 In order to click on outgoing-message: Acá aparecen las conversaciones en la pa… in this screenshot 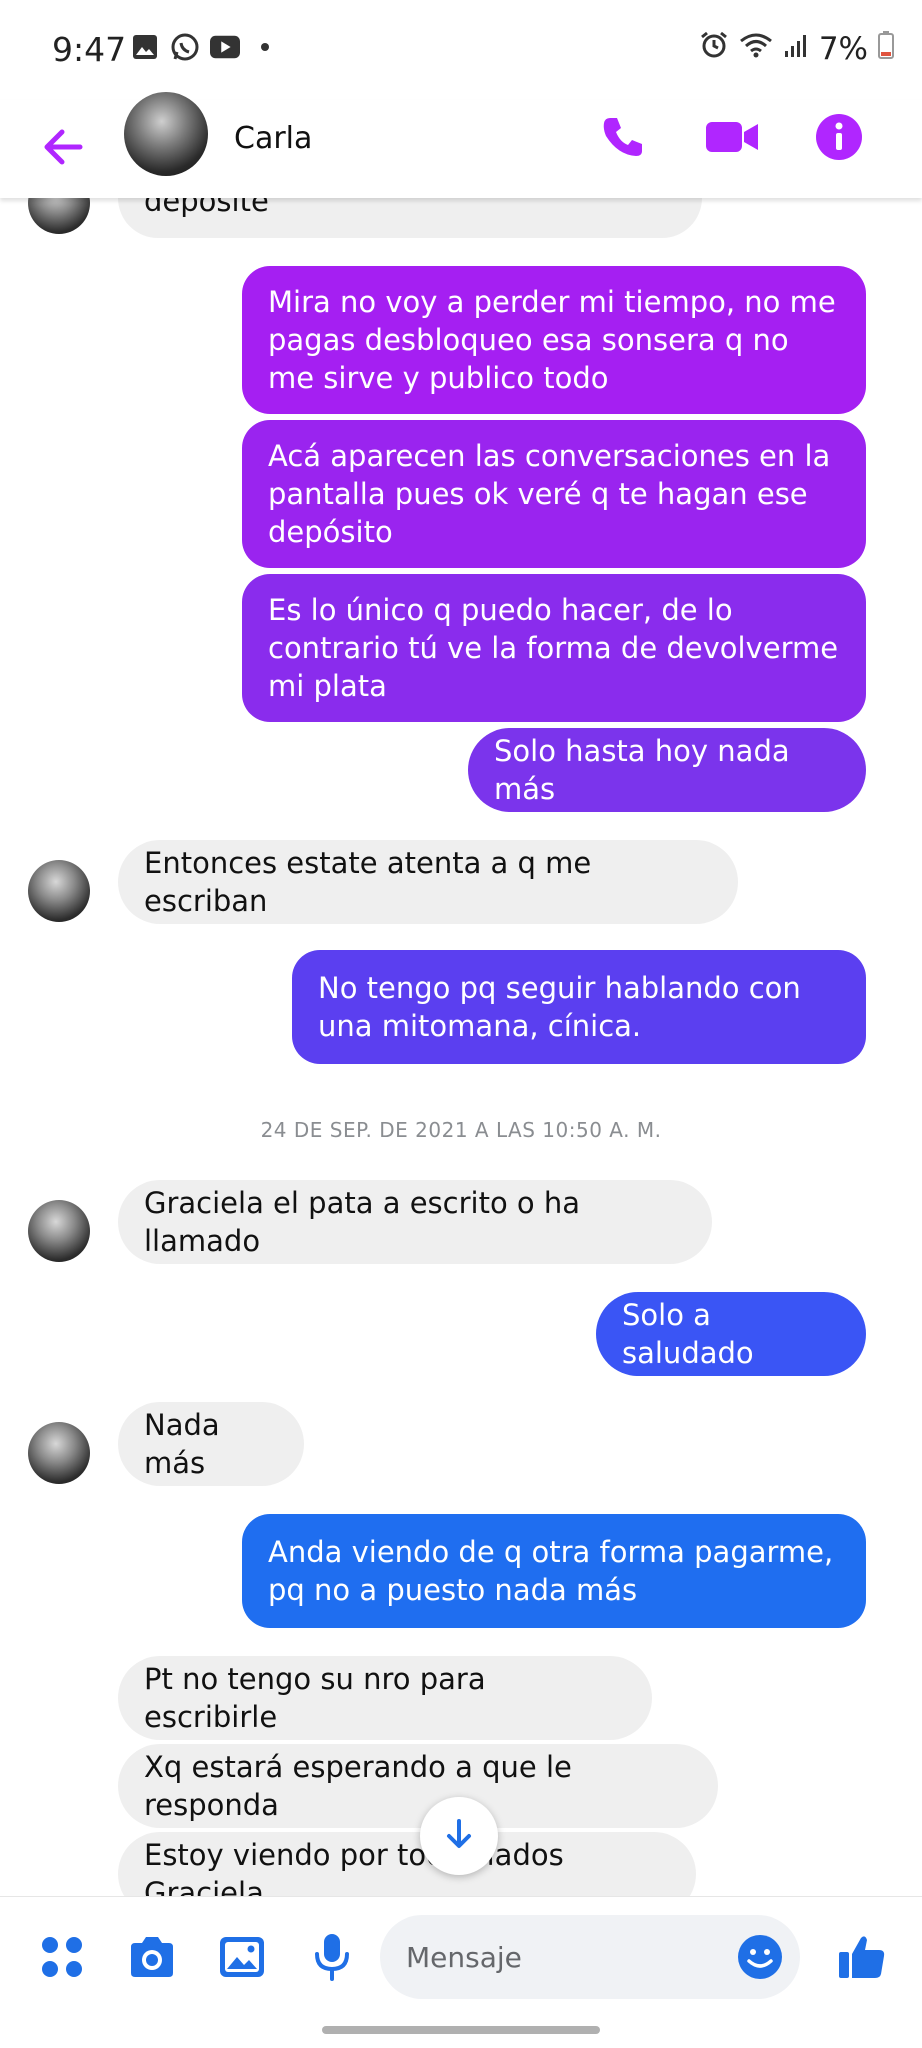, I will do `click(554, 494)`.